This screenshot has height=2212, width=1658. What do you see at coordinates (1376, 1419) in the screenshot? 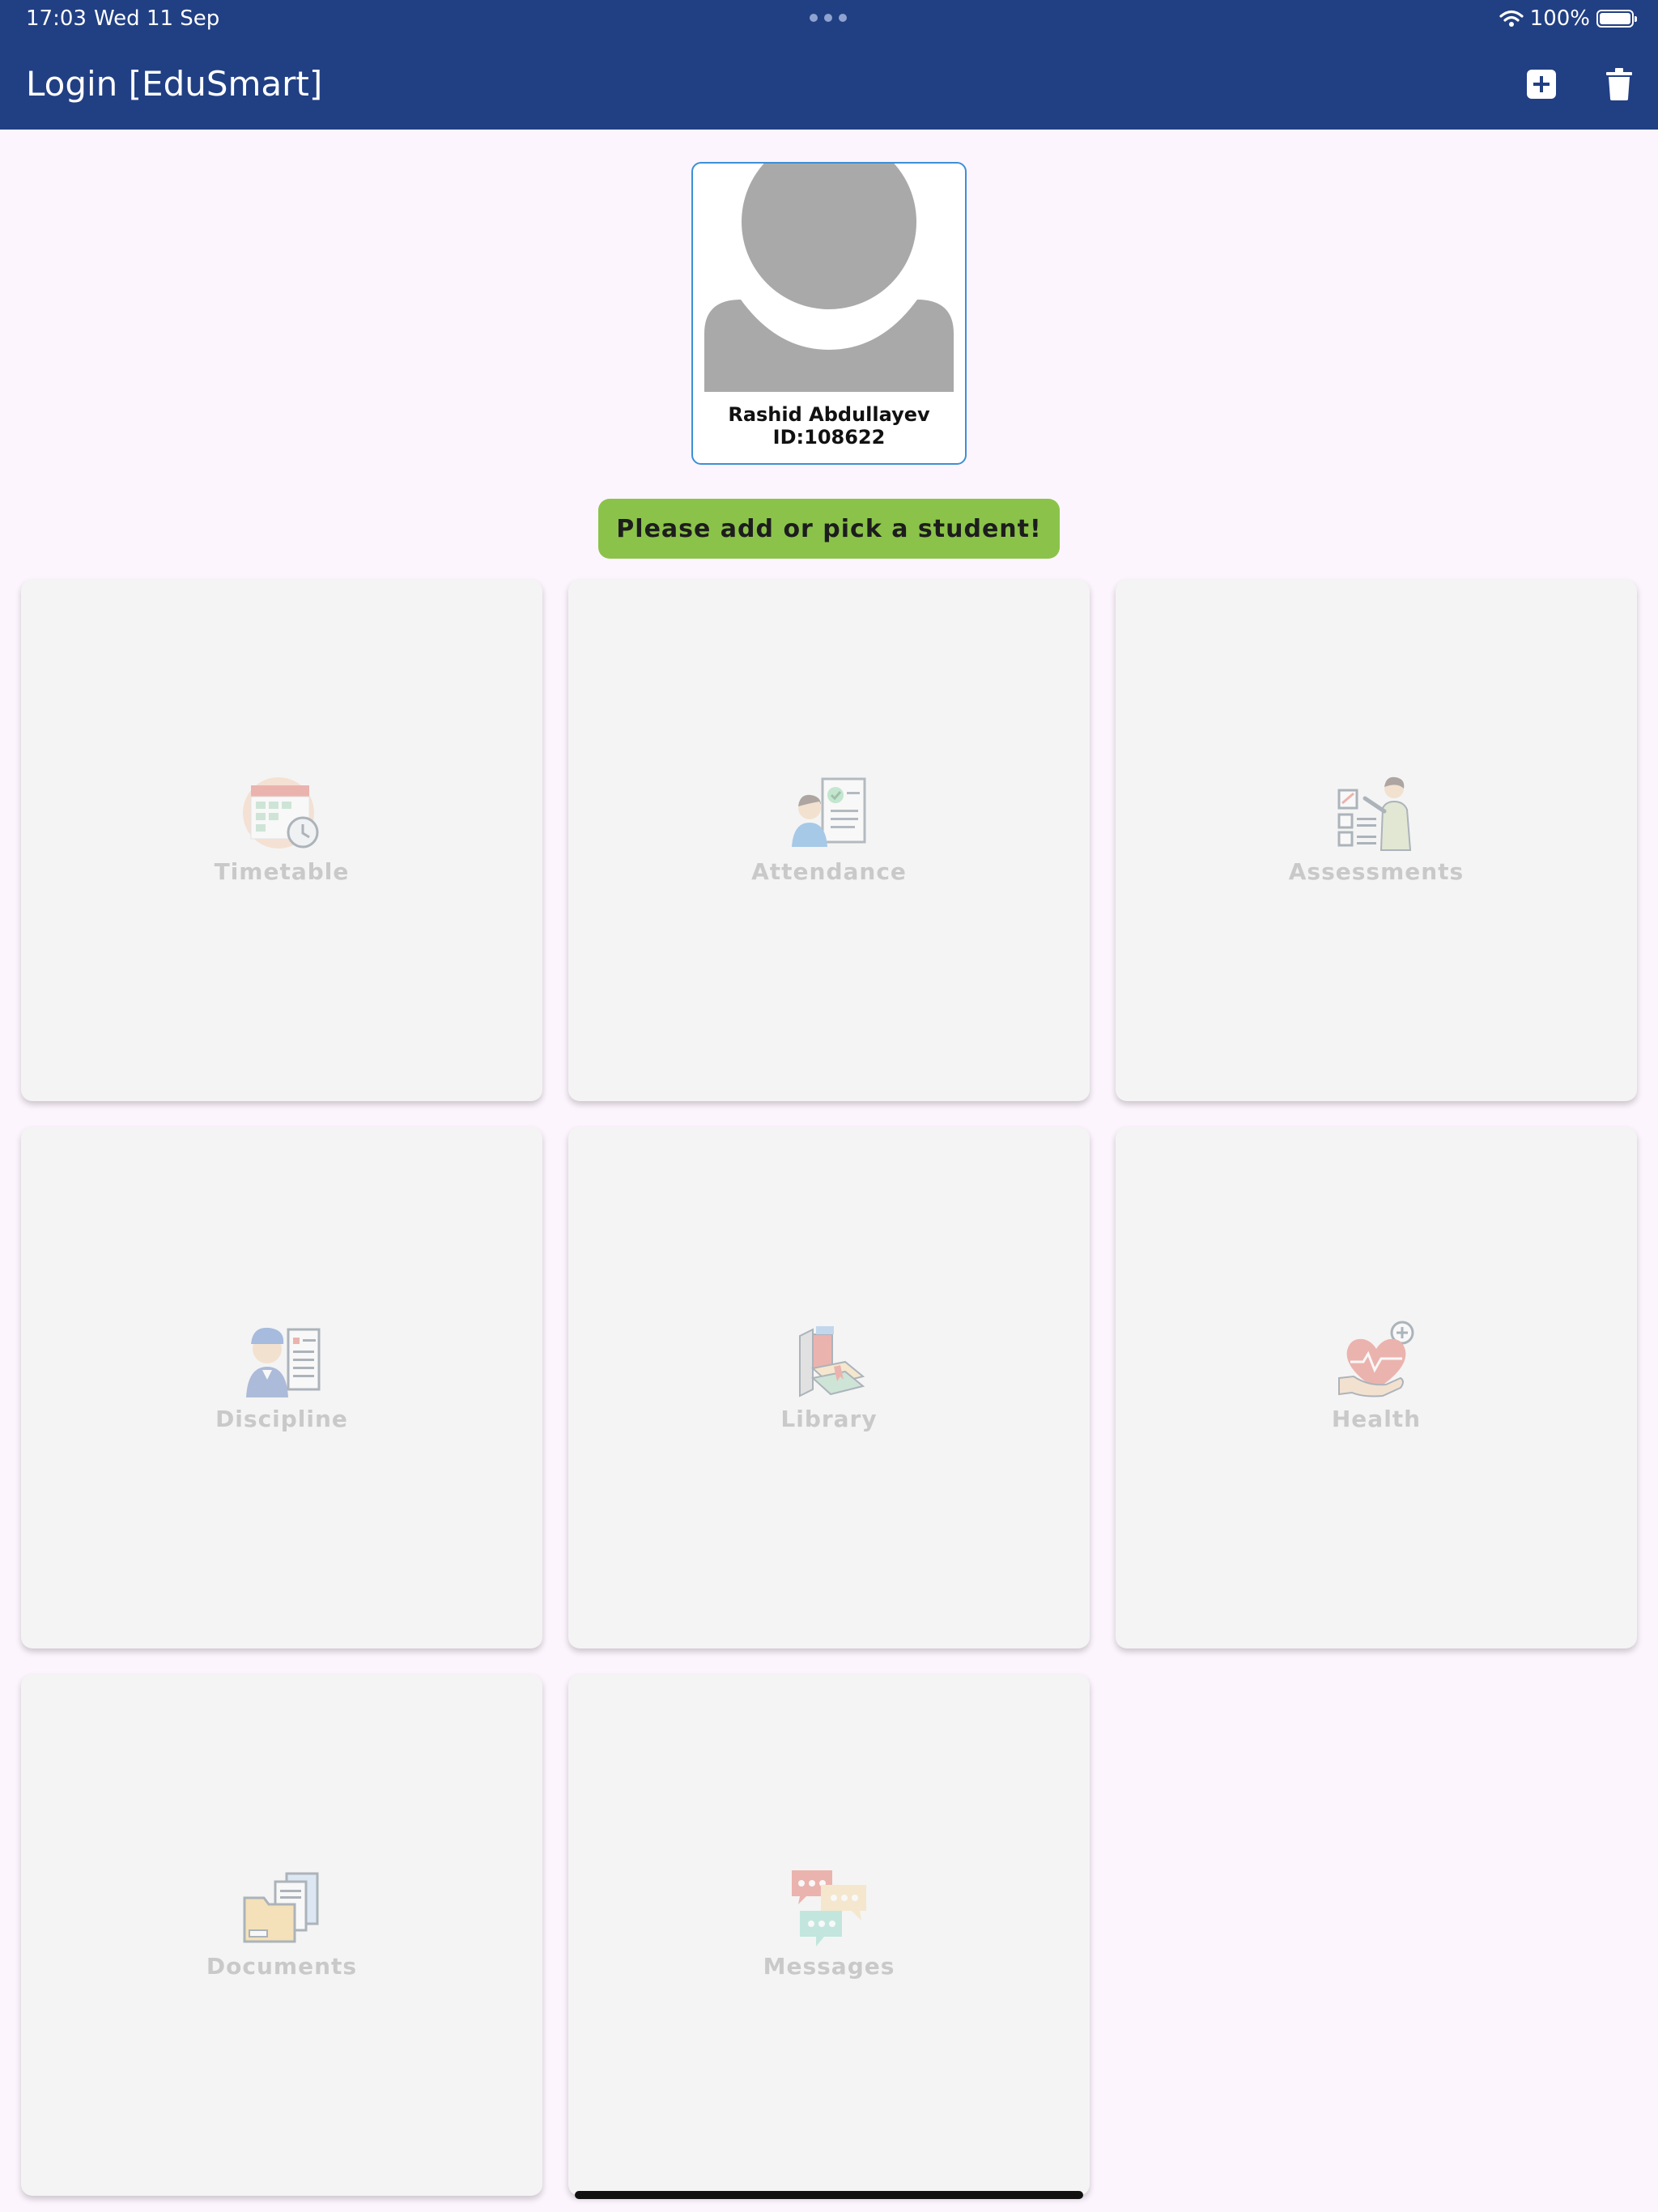
I see `tile-label: Health` at bounding box center [1376, 1419].